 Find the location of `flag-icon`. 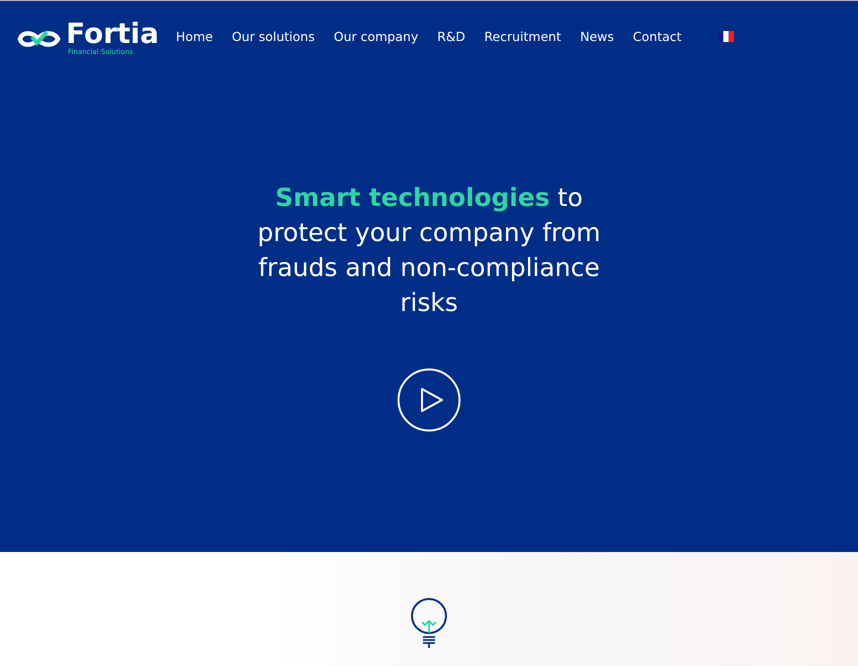

flag-icon is located at coordinates (726, 36).